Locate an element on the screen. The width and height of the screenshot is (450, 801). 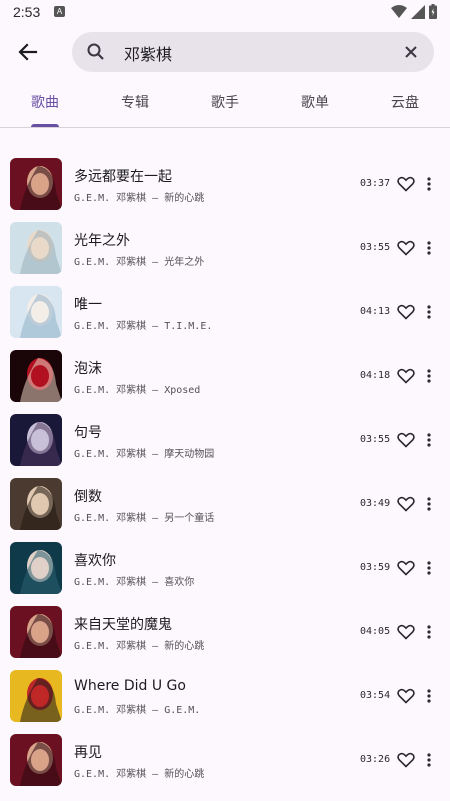
tab-indicator is located at coordinates (45, 125).